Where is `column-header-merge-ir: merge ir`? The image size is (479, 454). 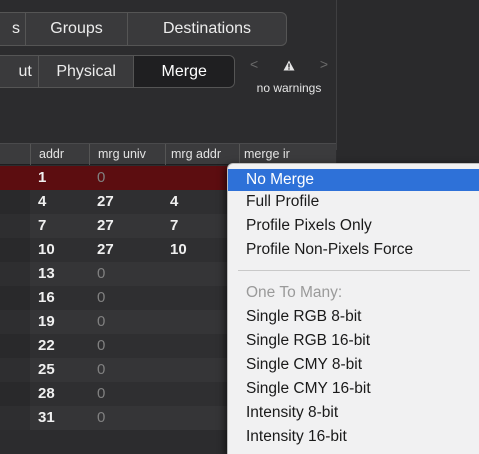 column-header-merge-ir: merge ir is located at coordinates (267, 154).